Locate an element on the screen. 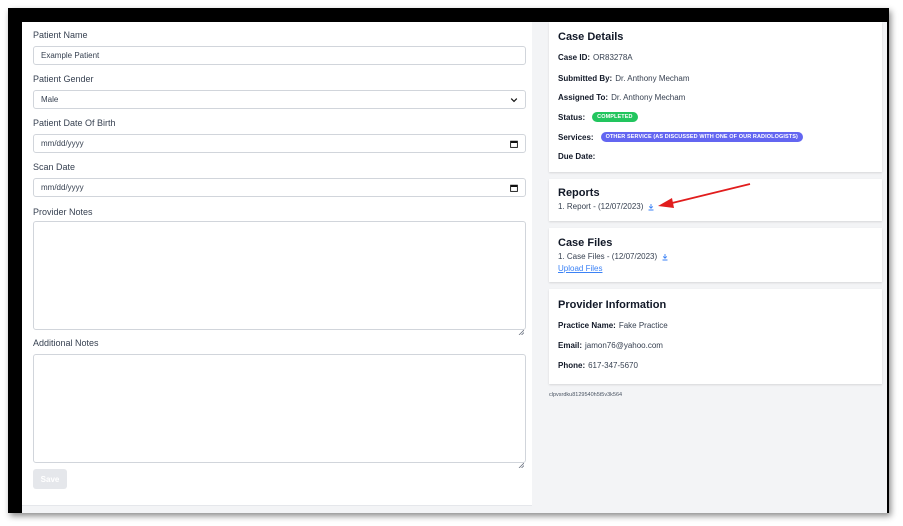  phone-label: Phone: is located at coordinates (572, 365).